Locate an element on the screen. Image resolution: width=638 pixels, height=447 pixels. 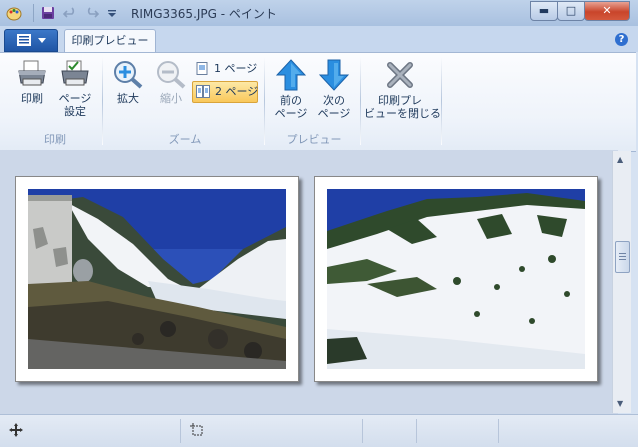
status-bar is located at coordinates (319, 430).